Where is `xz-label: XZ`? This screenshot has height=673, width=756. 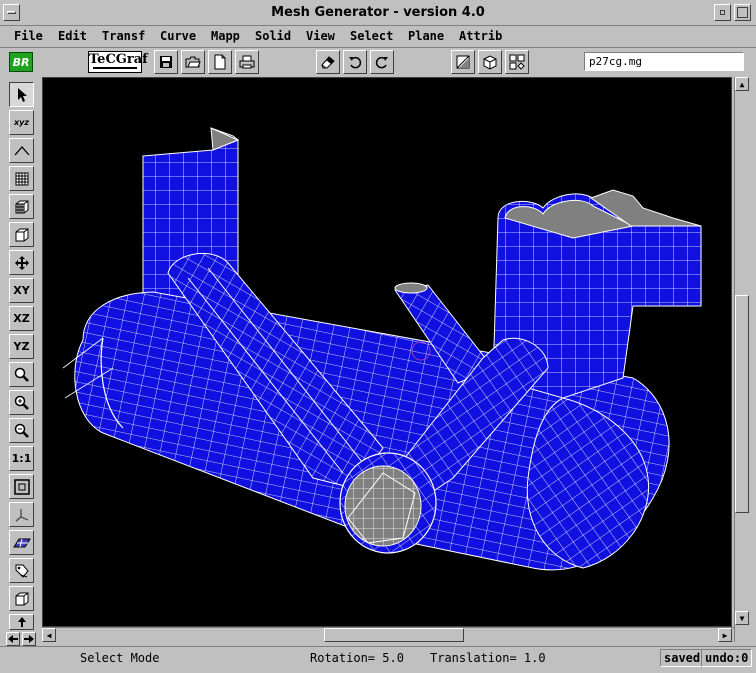
xz-label: XZ is located at coordinates (21, 318).